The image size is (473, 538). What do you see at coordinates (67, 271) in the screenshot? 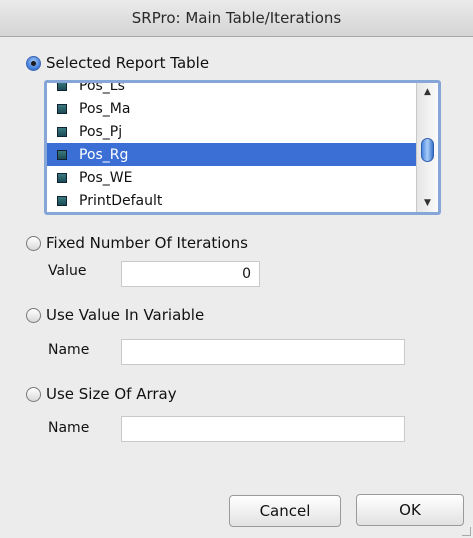
I see `value-label: Value` at bounding box center [67, 271].